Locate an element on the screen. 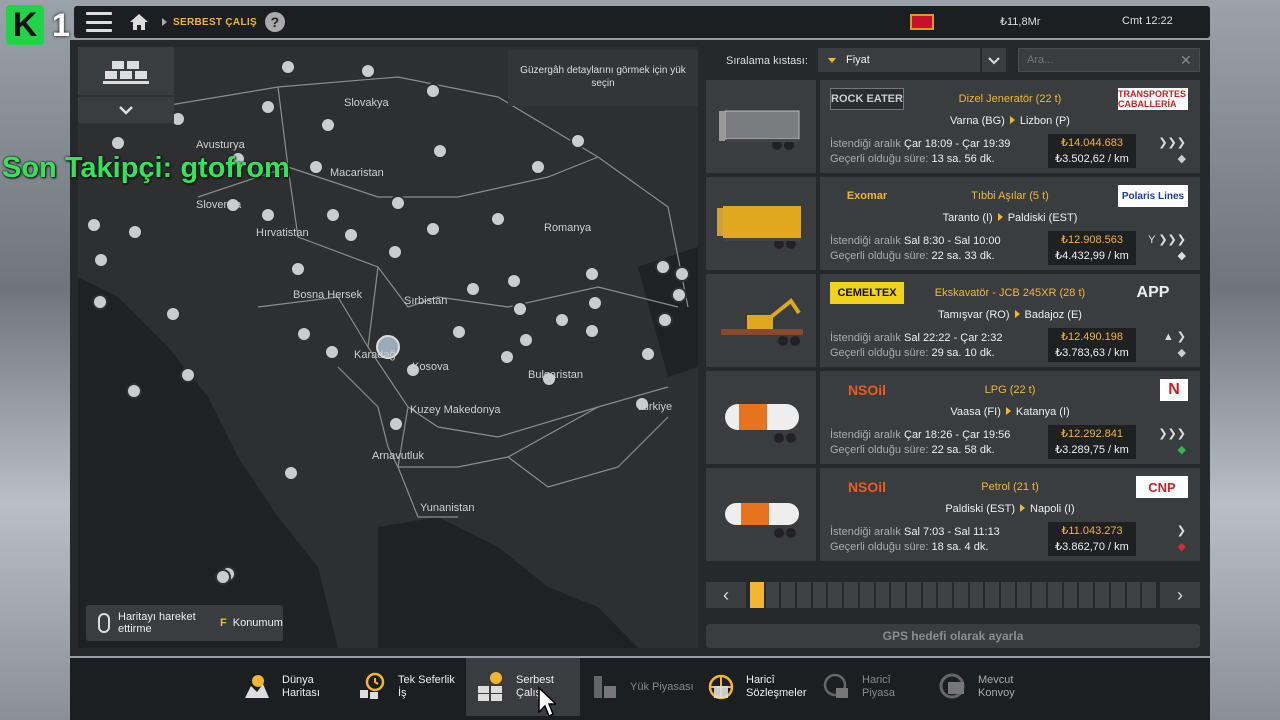  tab-external-contracts: Haricî Sözleşmeler is located at coordinates (761, 687).